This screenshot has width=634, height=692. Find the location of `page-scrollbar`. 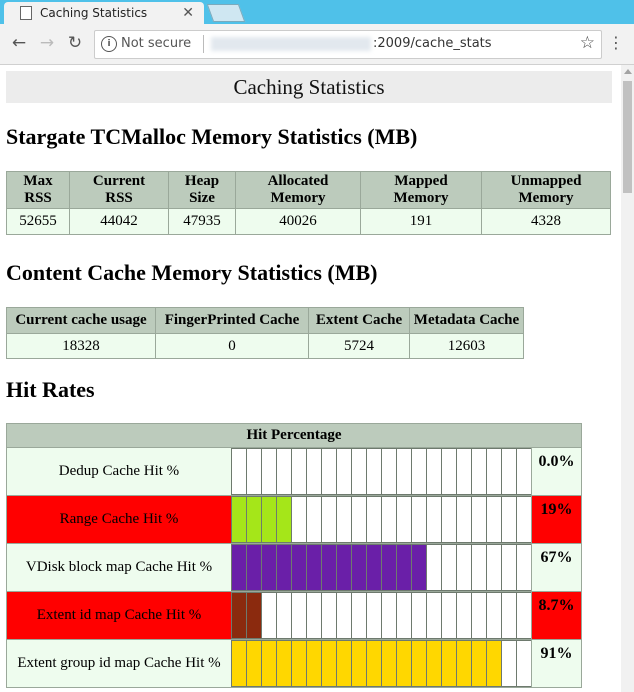

page-scrollbar is located at coordinates (627, 378).